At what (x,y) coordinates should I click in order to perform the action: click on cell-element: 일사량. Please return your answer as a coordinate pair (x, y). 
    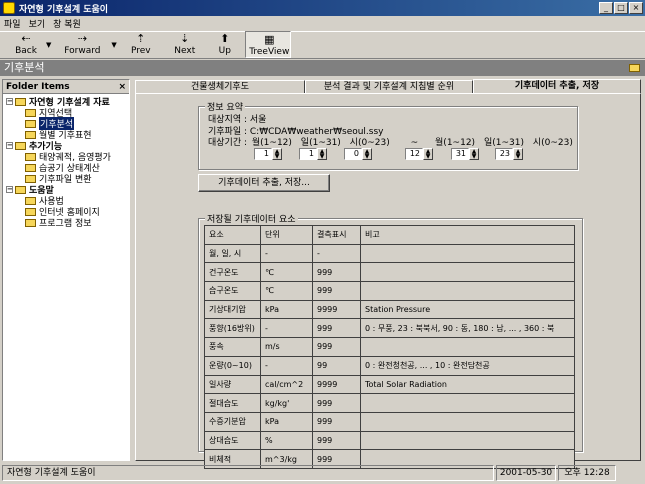
    Looking at the image, I should click on (232, 384).